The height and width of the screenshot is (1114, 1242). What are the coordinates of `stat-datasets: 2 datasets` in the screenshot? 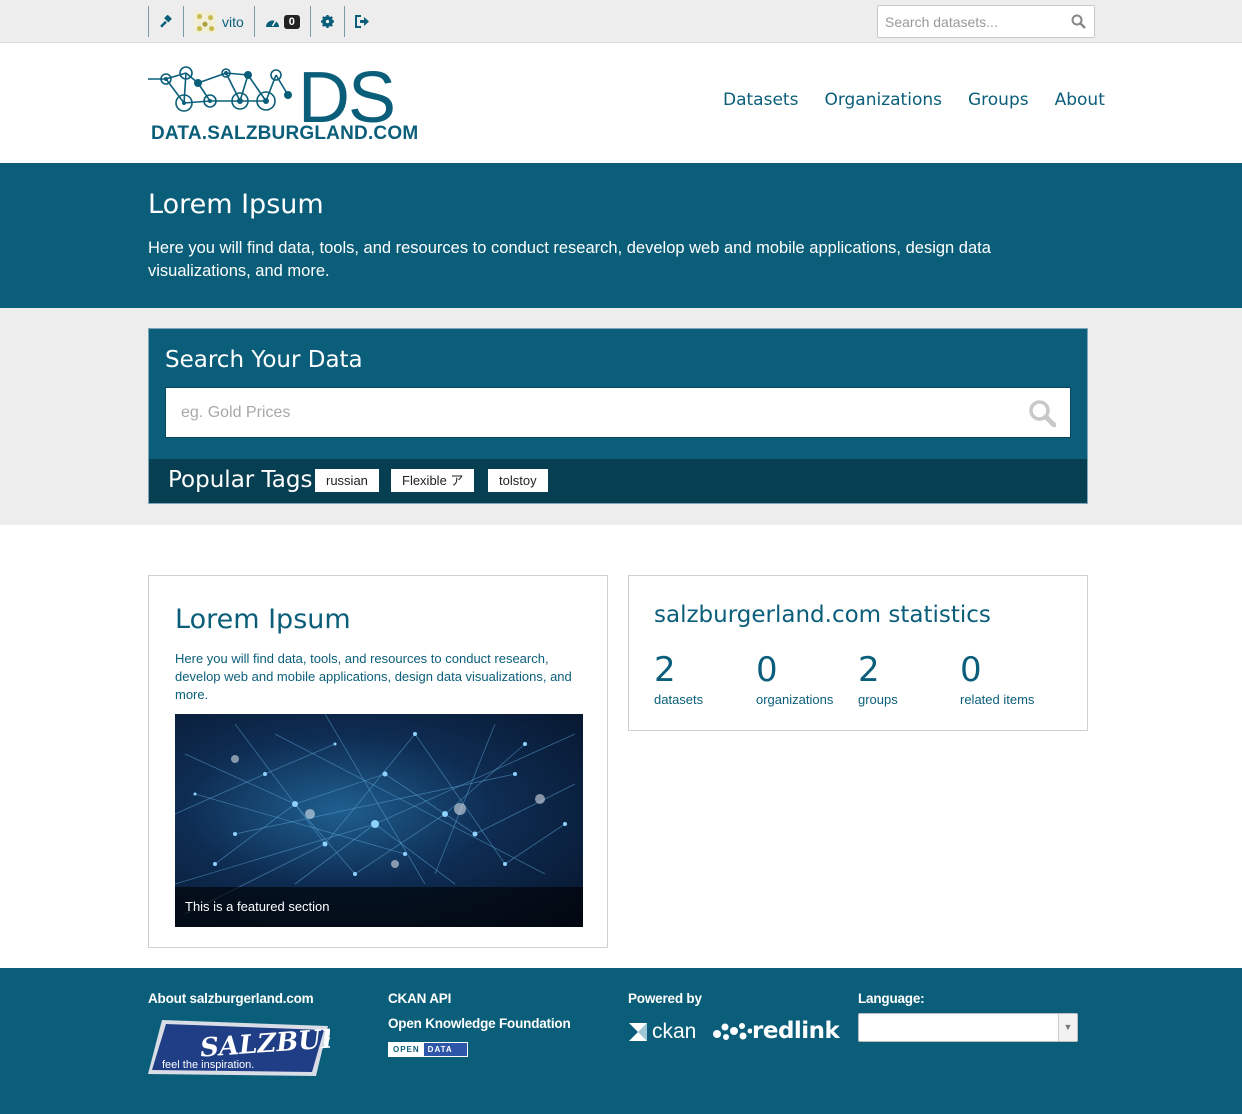 It's located at (704, 678).